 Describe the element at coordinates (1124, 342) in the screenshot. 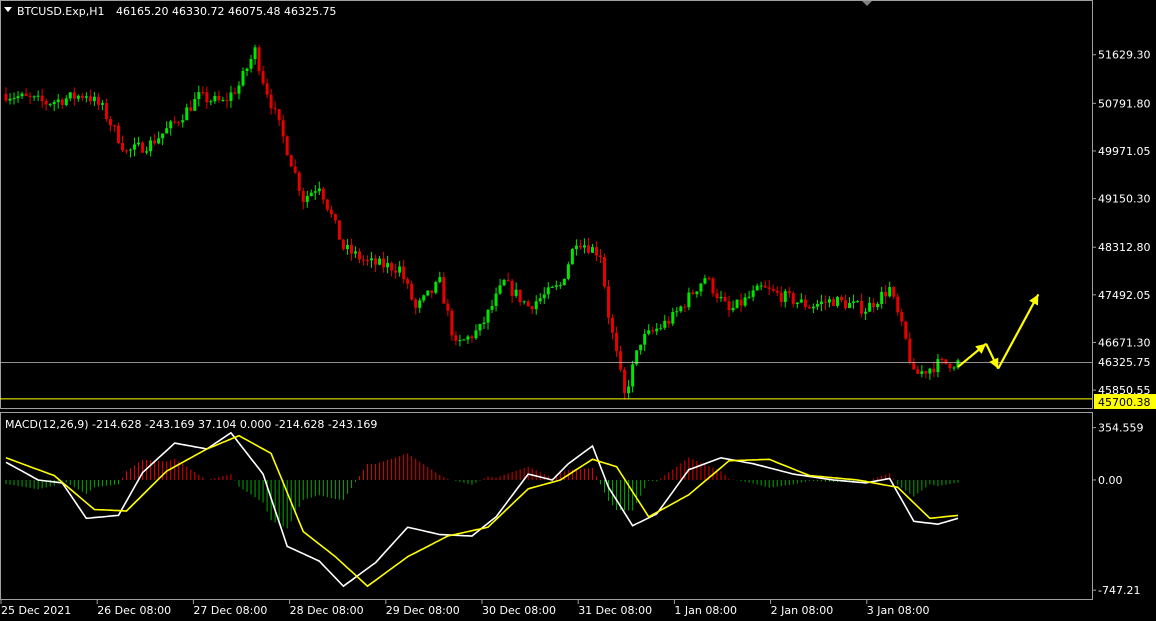

I see `y-tick-label: 46671.30` at that location.